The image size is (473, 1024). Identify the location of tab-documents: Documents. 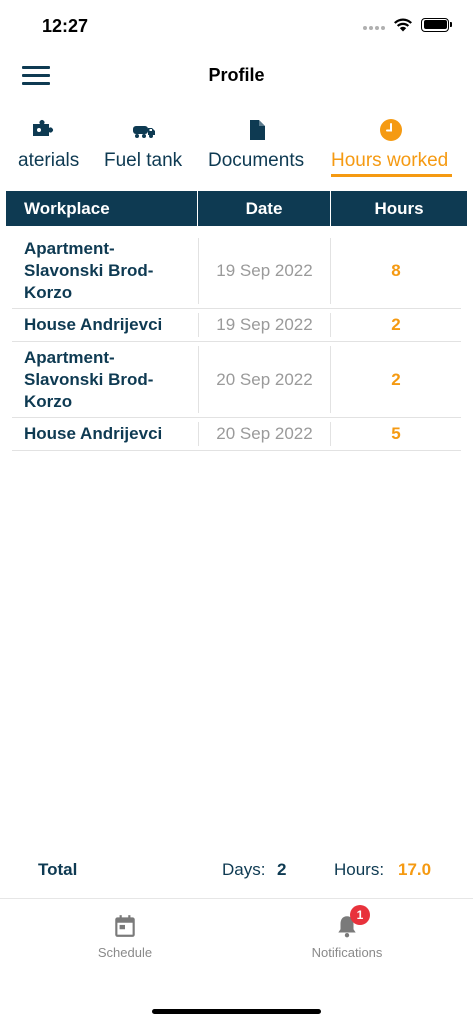
(260, 147).